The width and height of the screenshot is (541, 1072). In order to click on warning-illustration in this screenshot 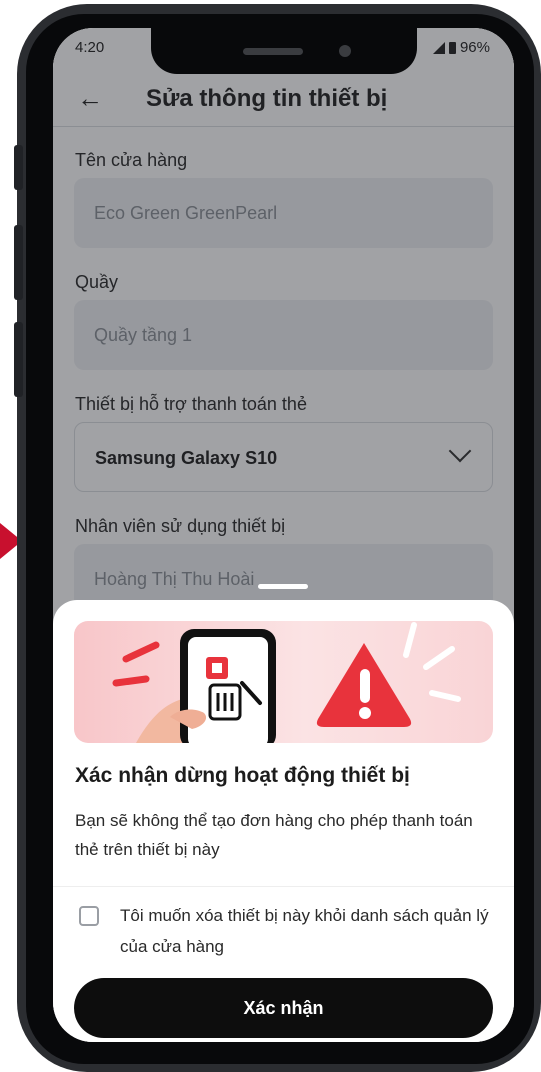, I will do `click(283, 682)`.